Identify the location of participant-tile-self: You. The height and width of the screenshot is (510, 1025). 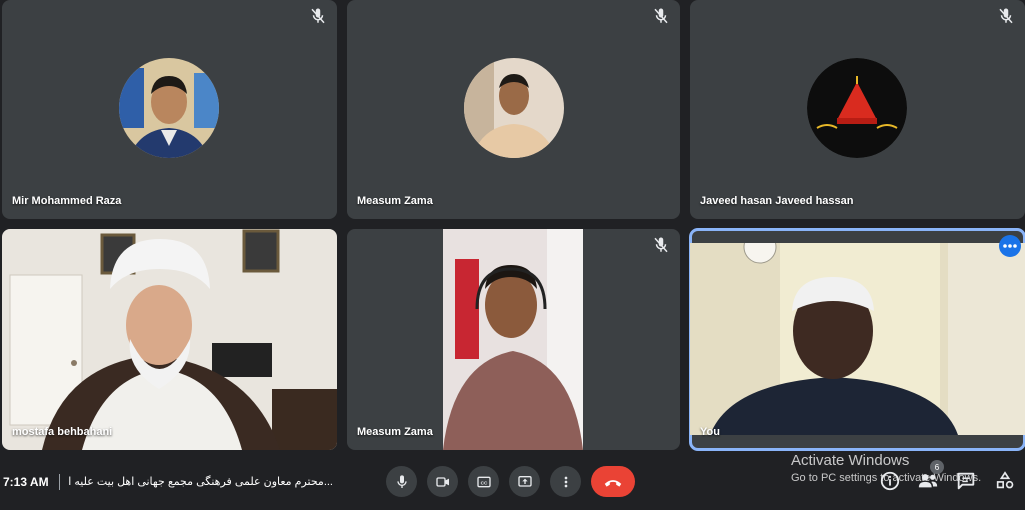
(857, 339).